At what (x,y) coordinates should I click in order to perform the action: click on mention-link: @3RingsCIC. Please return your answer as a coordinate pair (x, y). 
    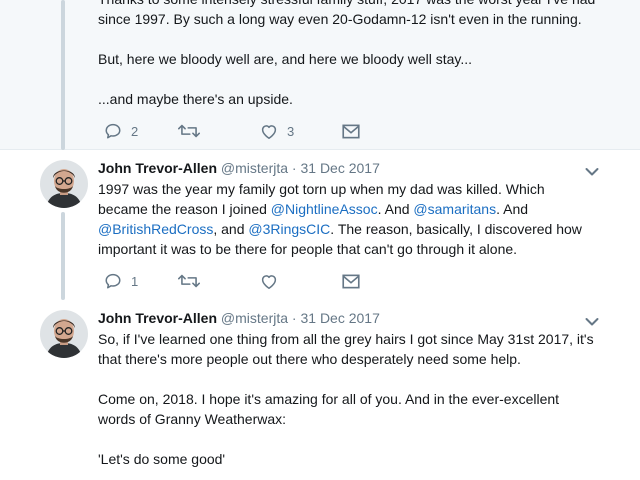
    Looking at the image, I should click on (289, 229).